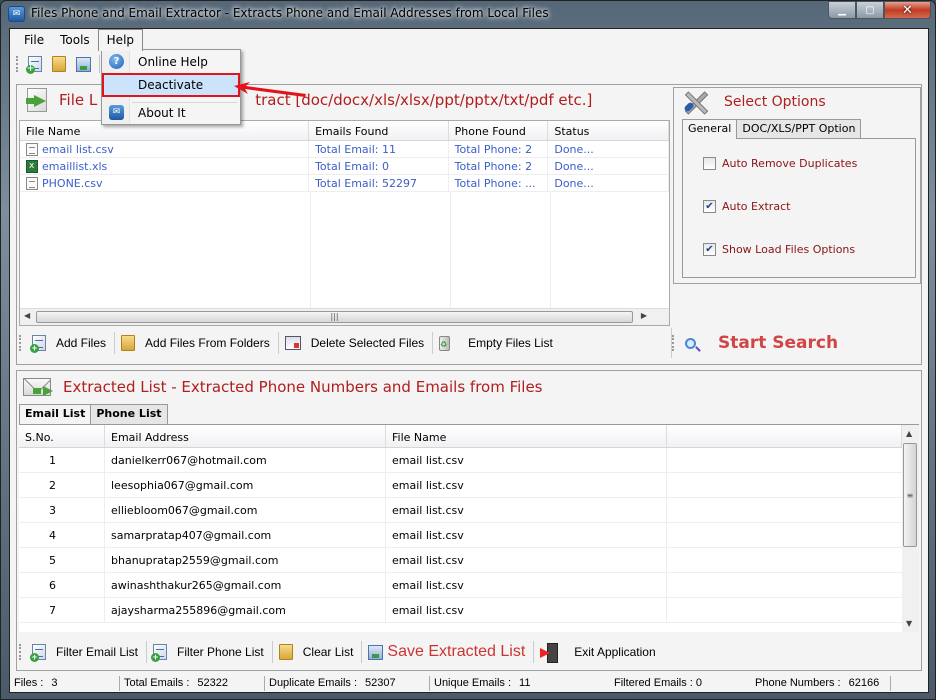  What do you see at coordinates (62, 610) in the screenshot?
I see `row-sno: 7` at bounding box center [62, 610].